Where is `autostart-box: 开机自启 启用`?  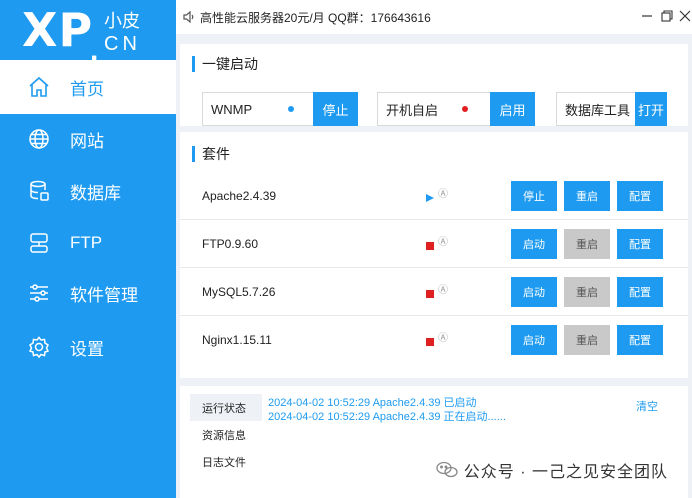 autostart-box: 开机自启 启用 is located at coordinates (456, 109).